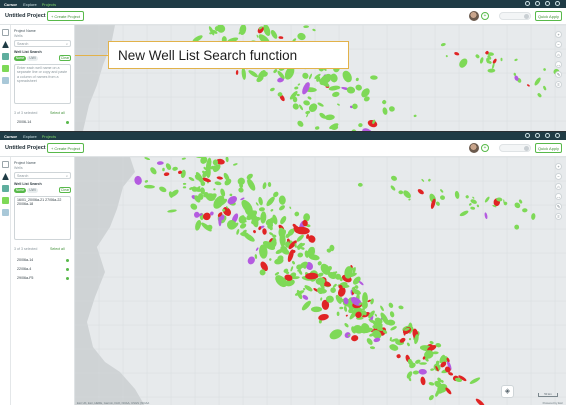 This screenshot has width=566, height=405. What do you see at coordinates (24, 269) in the screenshot?
I see `list-item-label: 22/06a-4` at bounding box center [24, 269].